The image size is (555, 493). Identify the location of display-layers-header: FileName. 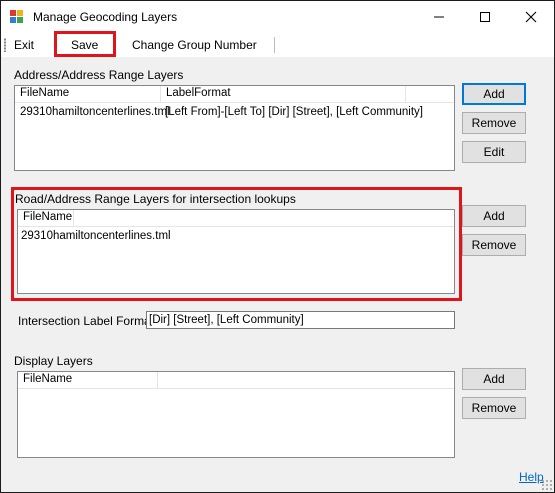
(236, 380).